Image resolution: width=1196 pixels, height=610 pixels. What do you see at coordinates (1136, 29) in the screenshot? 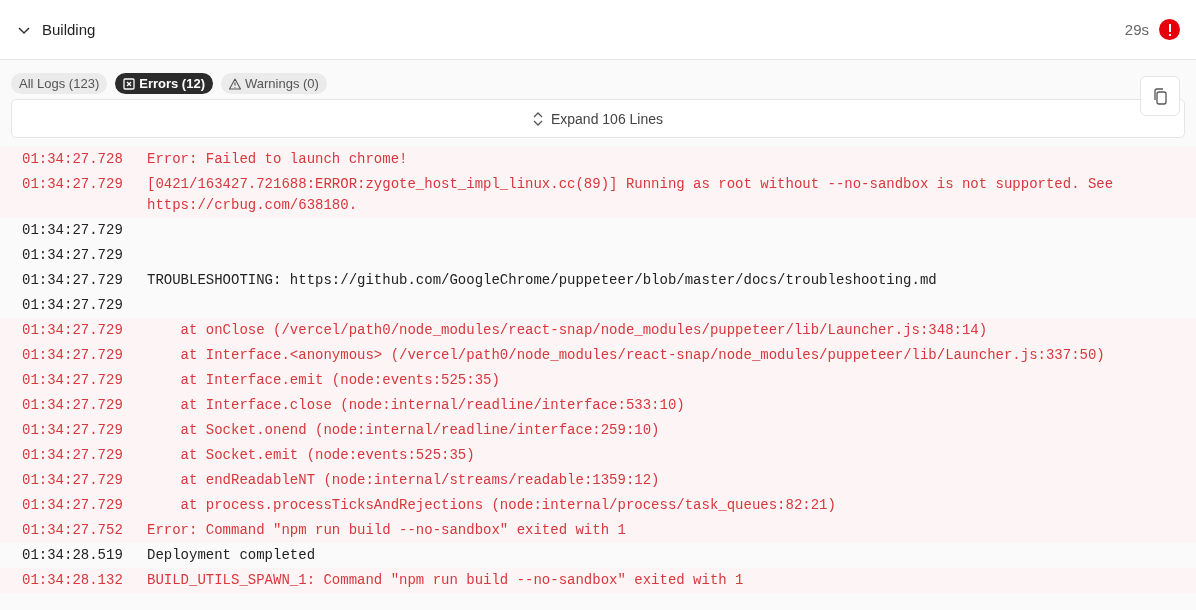
I see `duration-text: 29s` at bounding box center [1136, 29].